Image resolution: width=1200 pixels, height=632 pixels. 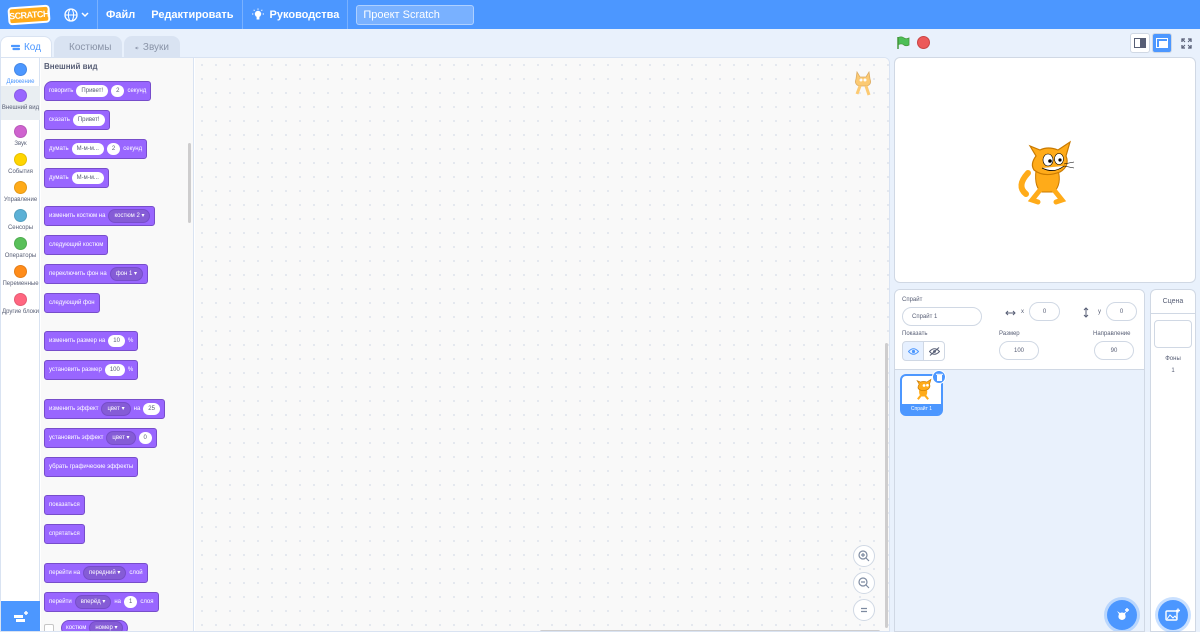 I want to click on palette-scrollbar, so click(x=189, y=183).